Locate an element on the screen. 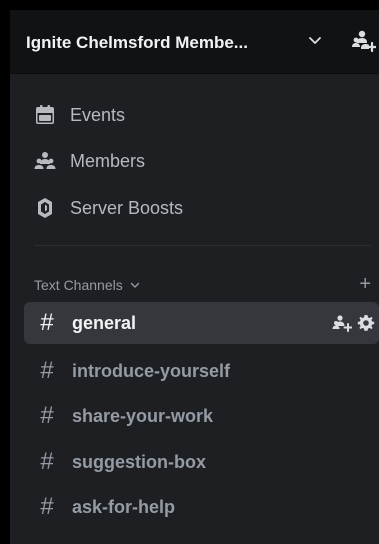  category-text-channels: Text Channels + is located at coordinates (202, 284).